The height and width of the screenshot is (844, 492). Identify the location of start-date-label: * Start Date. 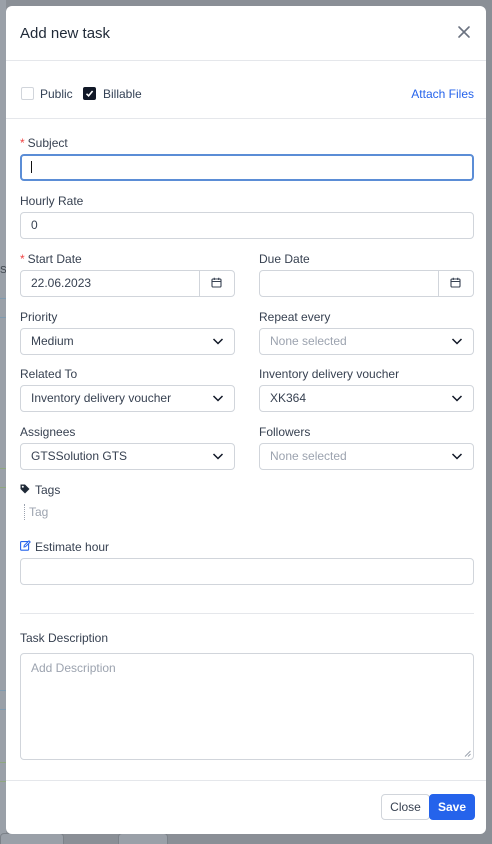
(51, 259).